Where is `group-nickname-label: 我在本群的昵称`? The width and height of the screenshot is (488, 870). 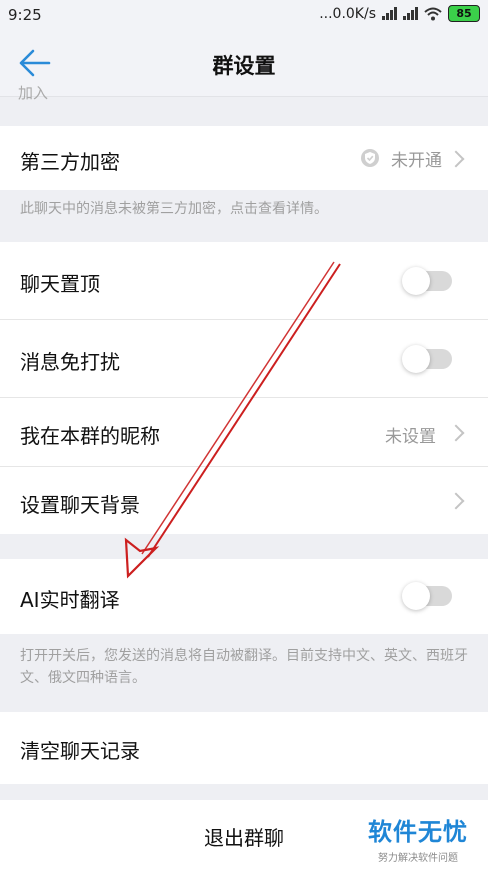
group-nickname-label: 我在本群的昵称 is located at coordinates (90, 436).